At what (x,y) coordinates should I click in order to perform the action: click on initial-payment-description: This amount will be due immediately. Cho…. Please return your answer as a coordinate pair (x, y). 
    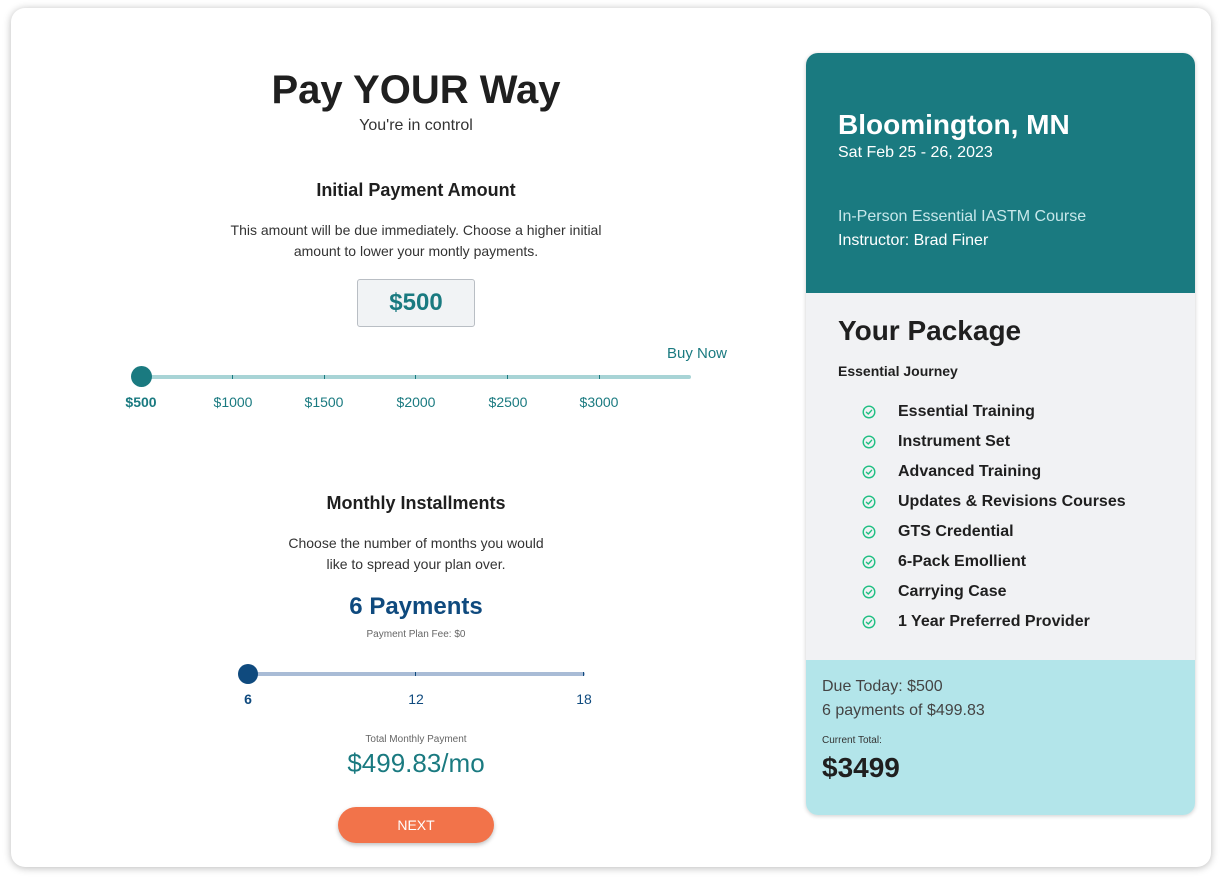
    Looking at the image, I should click on (416, 241).